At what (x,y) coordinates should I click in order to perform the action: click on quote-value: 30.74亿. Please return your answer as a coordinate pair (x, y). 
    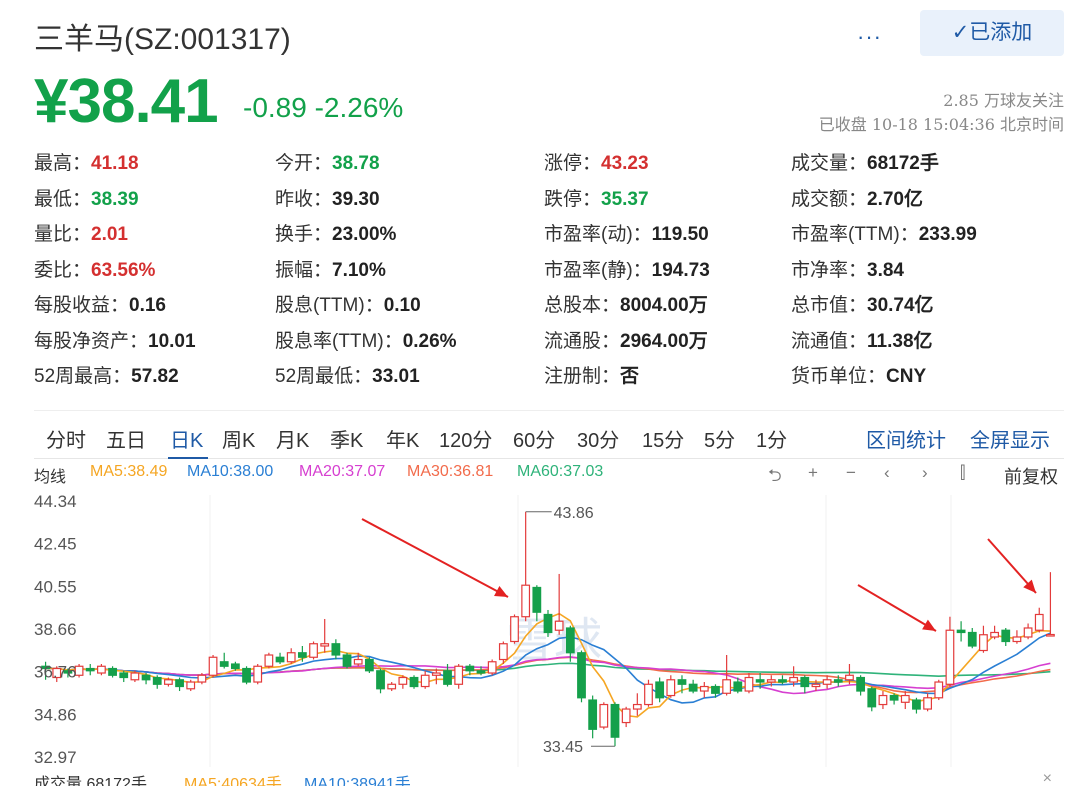
    Looking at the image, I should click on (900, 305).